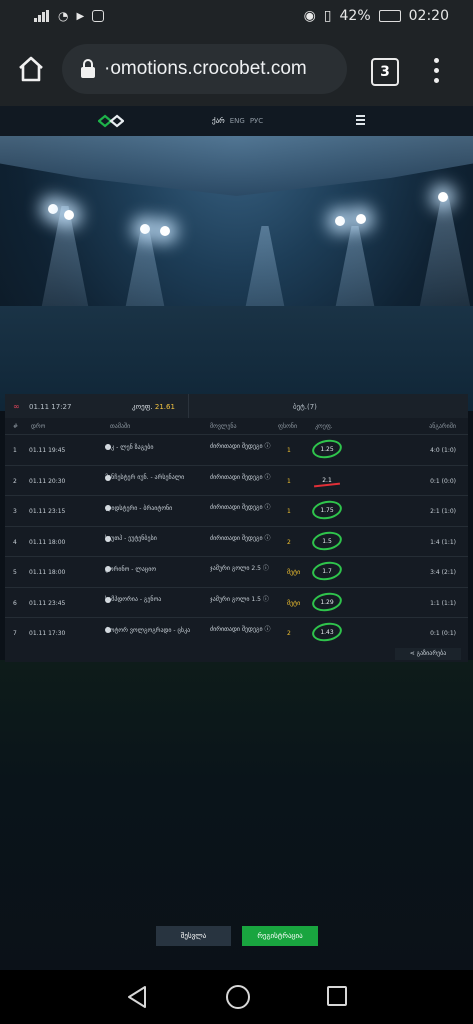 The width and height of the screenshot is (473, 1024). I want to click on teams-label: მანჩესტერ იუნ. - არსენალი, so click(145, 477).